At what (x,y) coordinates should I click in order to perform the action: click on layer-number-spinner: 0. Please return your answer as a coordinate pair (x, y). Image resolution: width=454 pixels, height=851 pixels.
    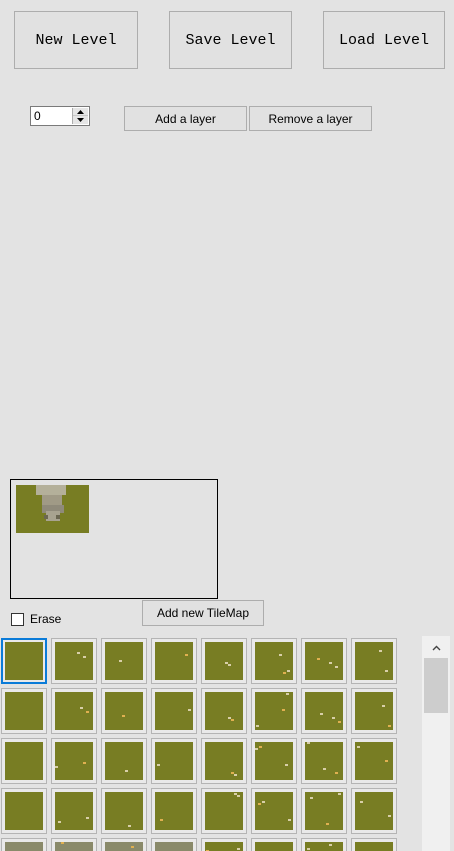
    Looking at the image, I should click on (60, 116).